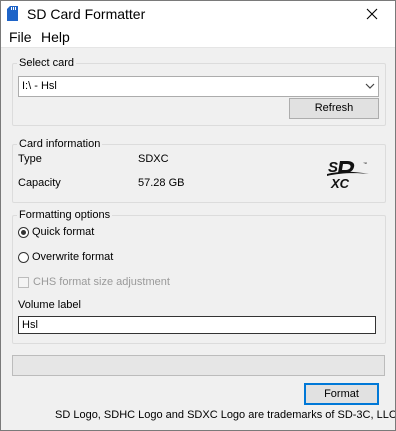 The image size is (396, 431). I want to click on select-card-group-title: Select card, so click(47, 63).